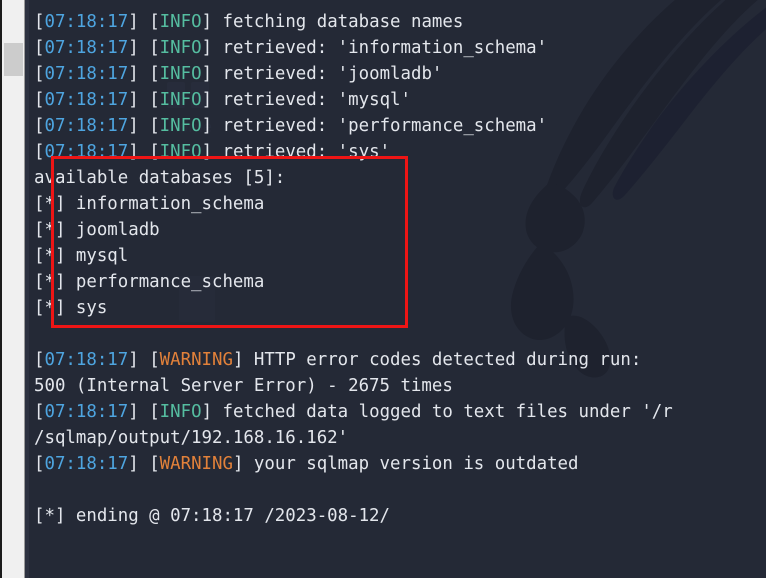  What do you see at coordinates (400, 256) in the screenshot?
I see `line-db-mysql: [*] mysql` at bounding box center [400, 256].